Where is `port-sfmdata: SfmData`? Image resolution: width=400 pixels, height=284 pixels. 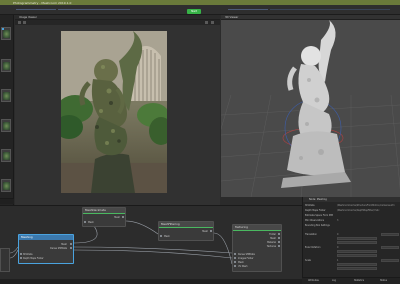
port-sfmdata: SfmData is located at coordinates (28, 254).